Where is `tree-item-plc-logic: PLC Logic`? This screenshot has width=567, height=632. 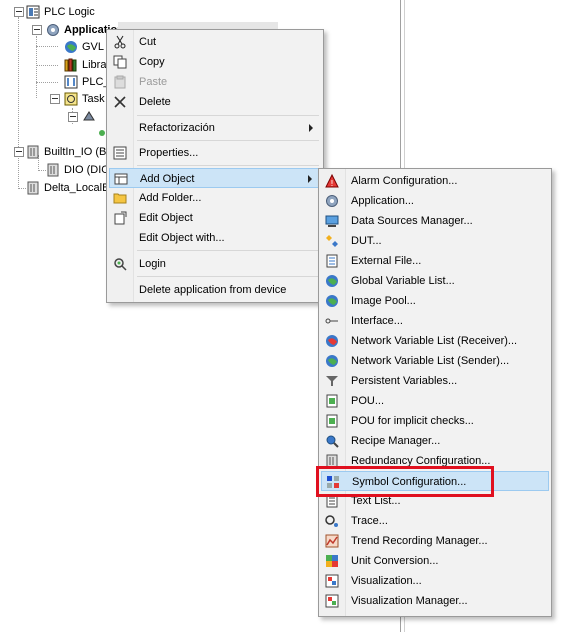 tree-item-plc-logic: PLC Logic is located at coordinates (69, 12).